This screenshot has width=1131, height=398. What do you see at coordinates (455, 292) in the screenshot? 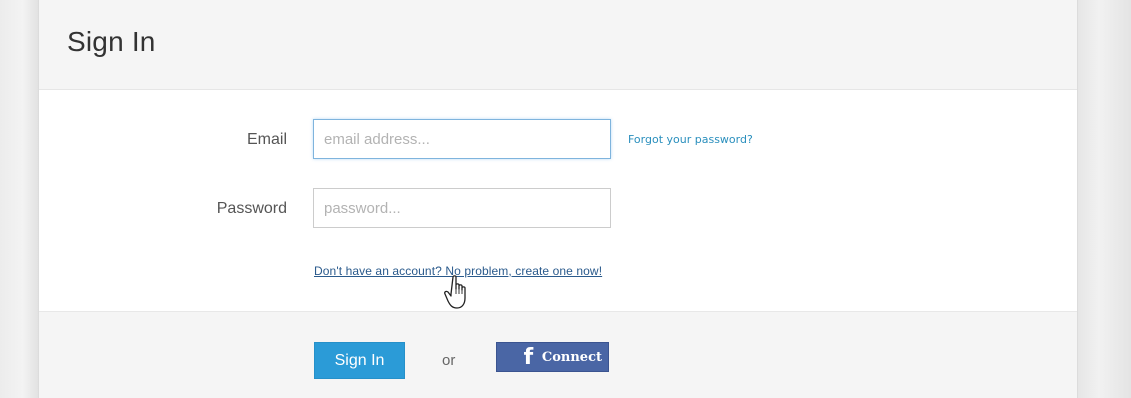
I see `hand-pointer-icon` at bounding box center [455, 292].